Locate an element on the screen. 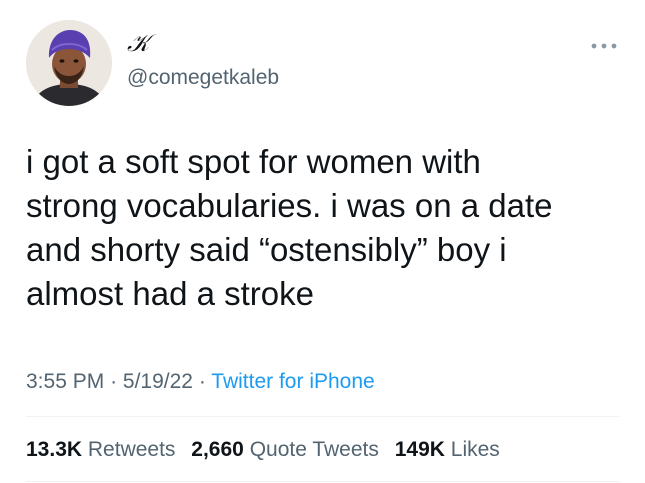 The image size is (645, 483). retweets-stat: 13.3K Retweets is located at coordinates (100, 450).